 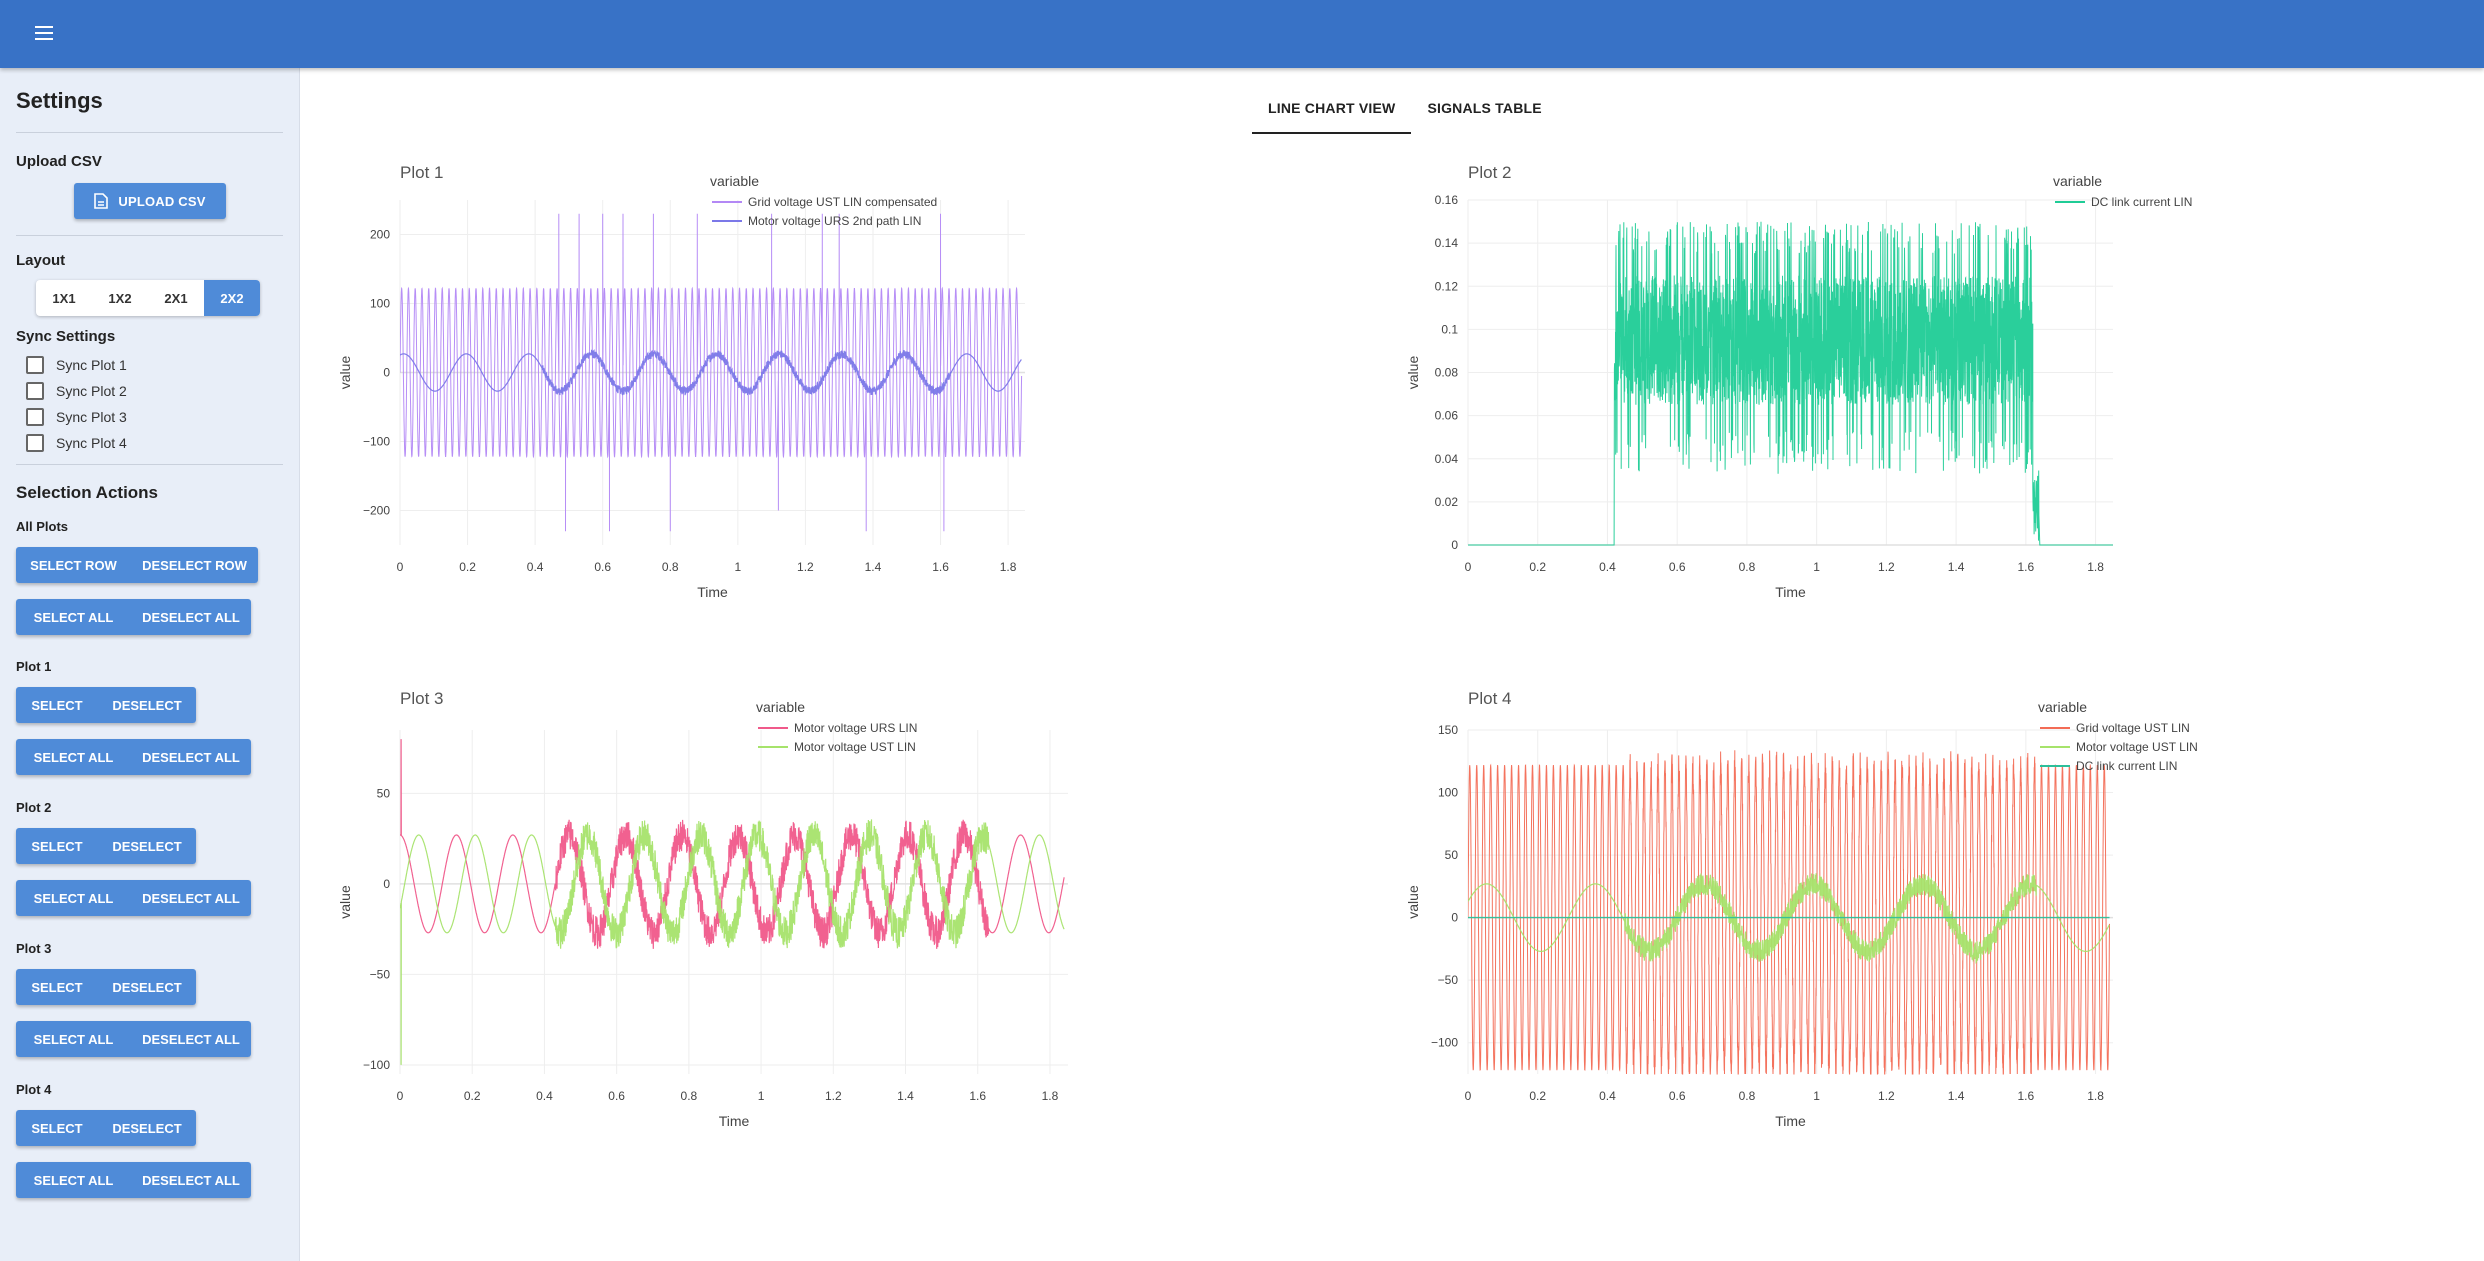 What do you see at coordinates (57, 705) in the screenshot?
I see `plot-1-select-button: SELECT` at bounding box center [57, 705].